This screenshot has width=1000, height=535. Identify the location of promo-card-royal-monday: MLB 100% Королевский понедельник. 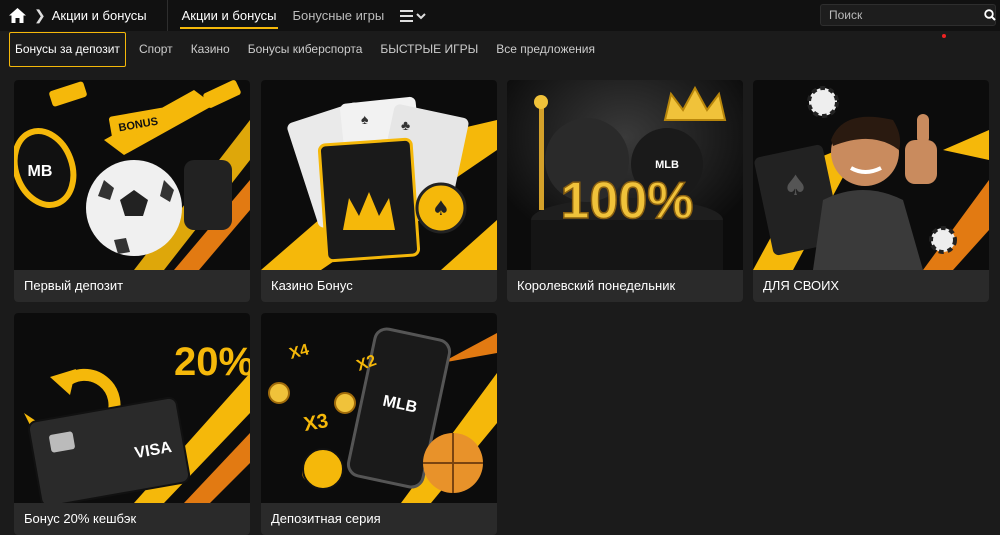
(625, 191).